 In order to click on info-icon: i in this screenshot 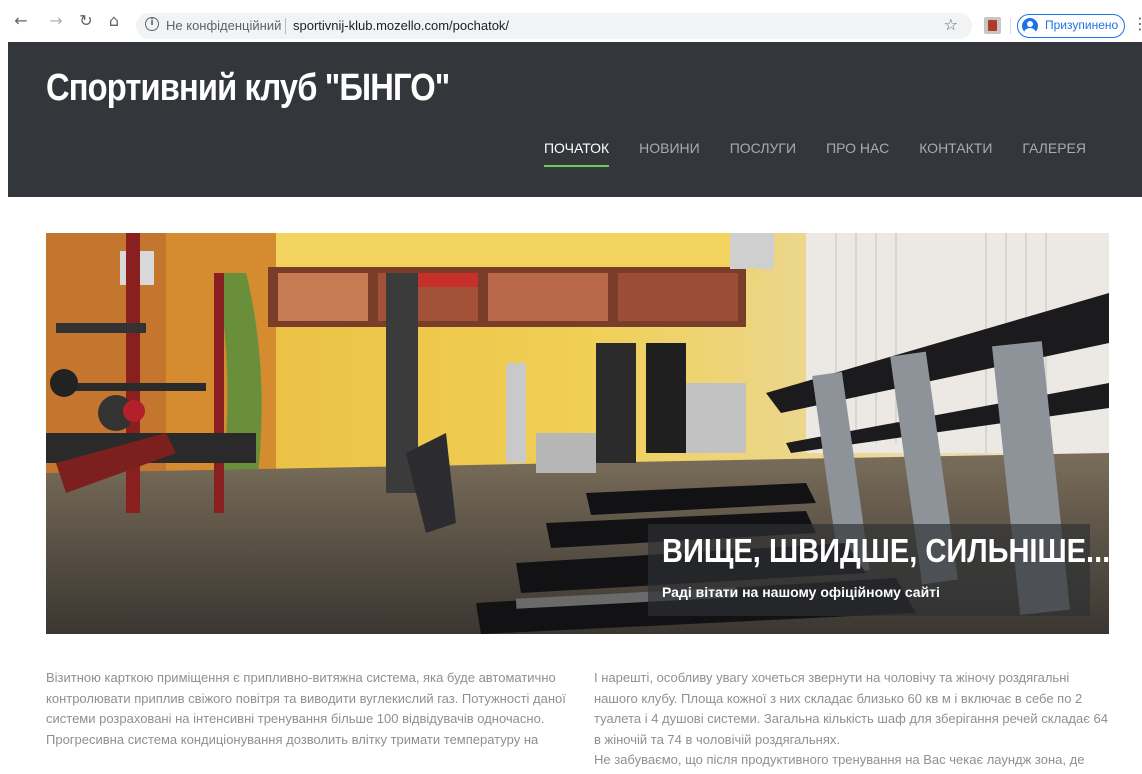, I will do `click(152, 24)`.